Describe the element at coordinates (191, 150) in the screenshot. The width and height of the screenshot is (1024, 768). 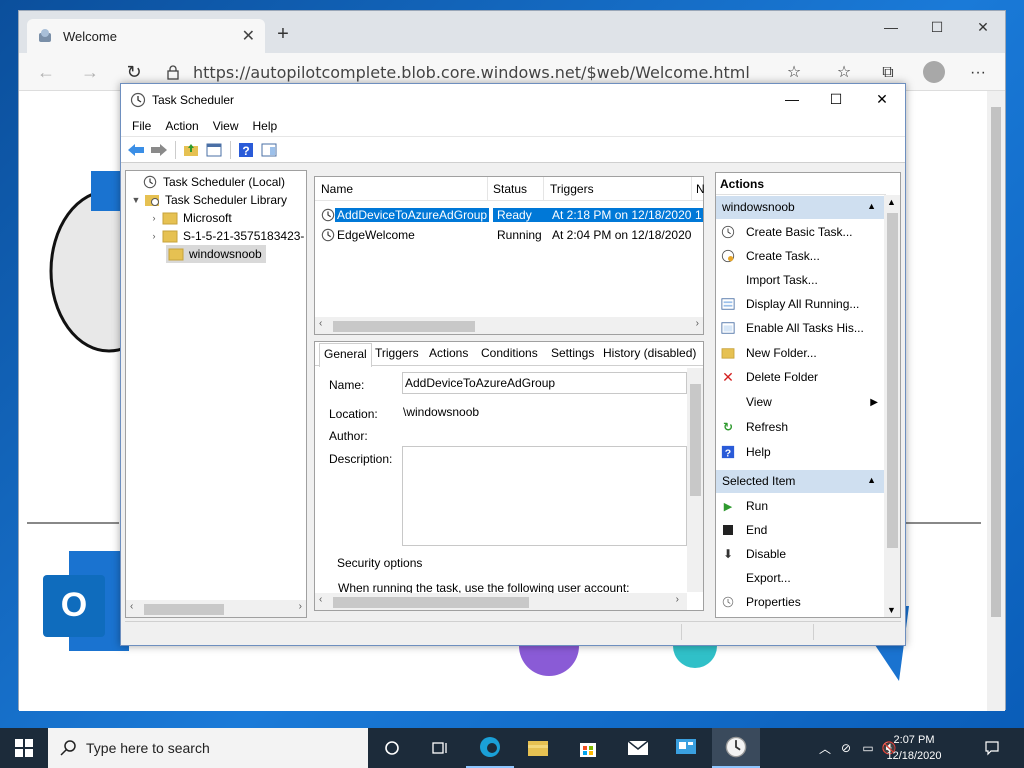
I see `up-folder-icon` at that location.